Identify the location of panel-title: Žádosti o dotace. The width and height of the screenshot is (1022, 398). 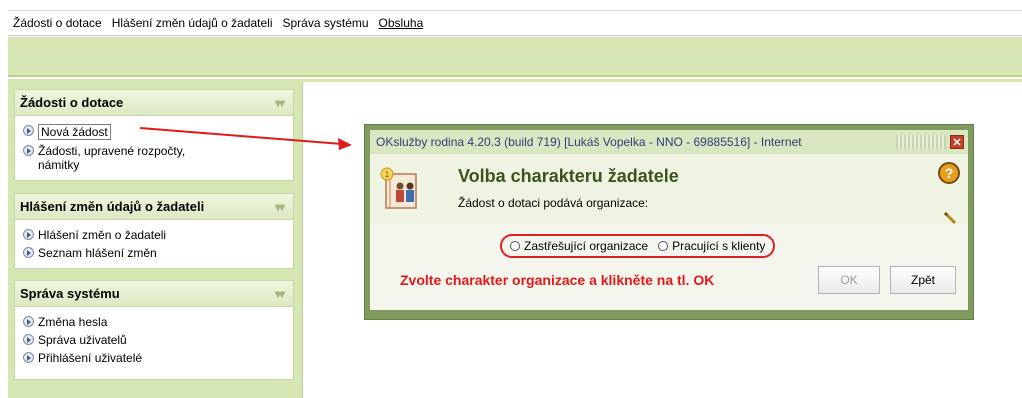
(72, 102).